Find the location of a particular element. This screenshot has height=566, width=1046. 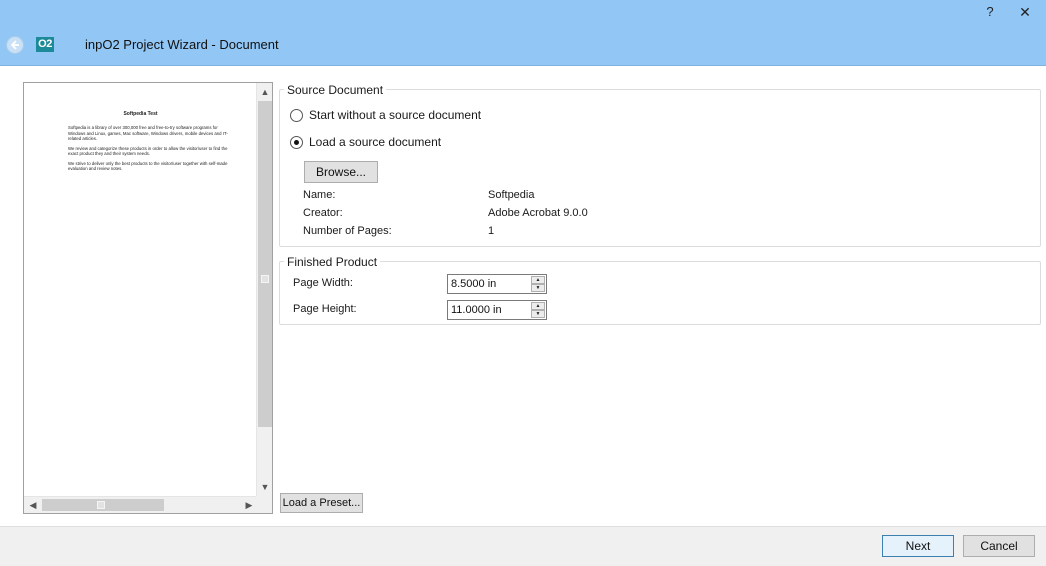

page-width-label: Page Width: is located at coordinates (323, 283).